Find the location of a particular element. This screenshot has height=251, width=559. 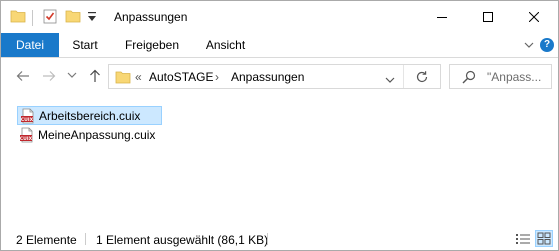

window-title: Anpassungen is located at coordinates (151, 17).